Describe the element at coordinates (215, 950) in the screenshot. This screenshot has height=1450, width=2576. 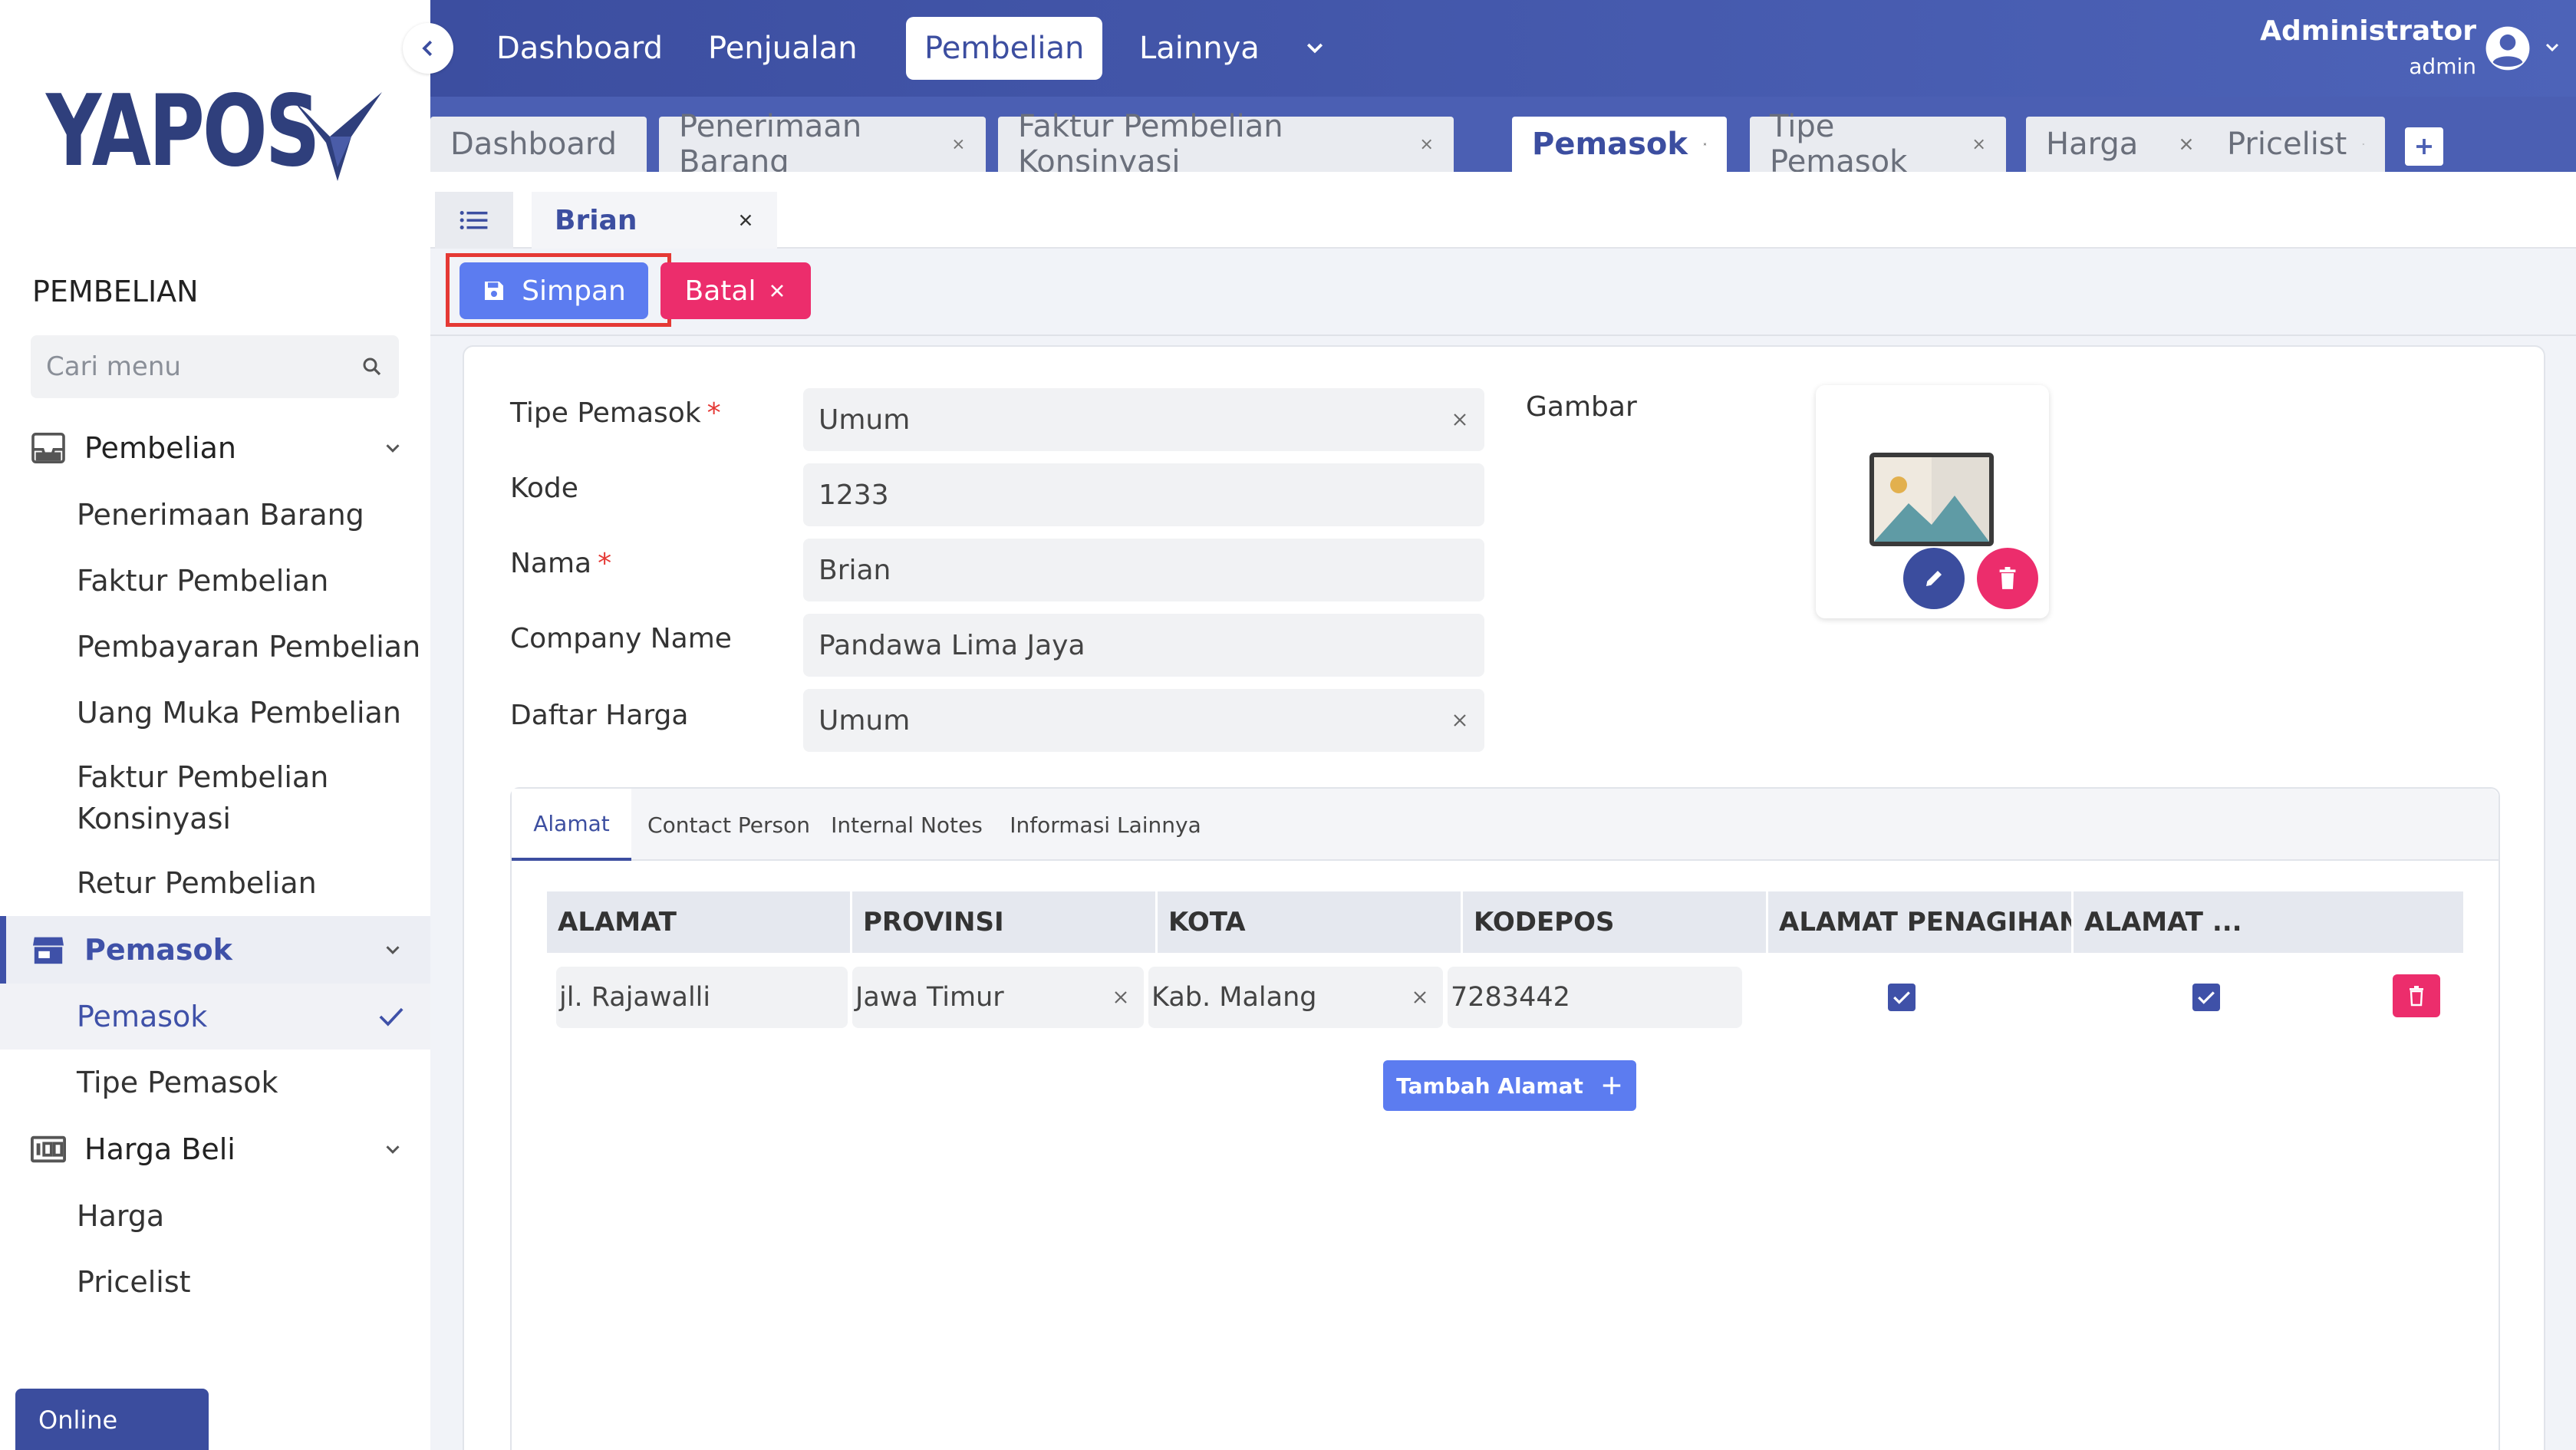
I see `sidebar-group-pemasok: Pemasok` at that location.